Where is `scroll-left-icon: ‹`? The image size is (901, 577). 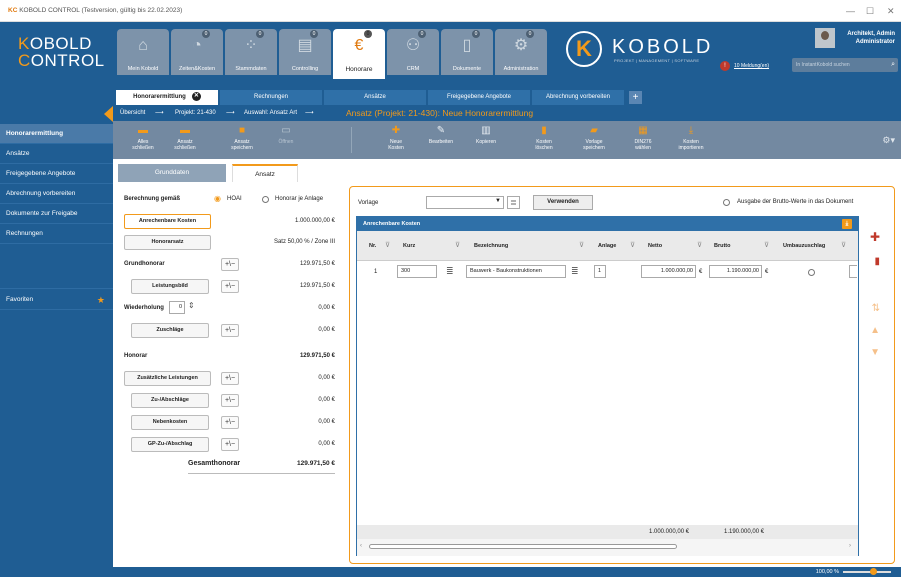
scroll-left-icon: ‹ is located at coordinates (361, 546).